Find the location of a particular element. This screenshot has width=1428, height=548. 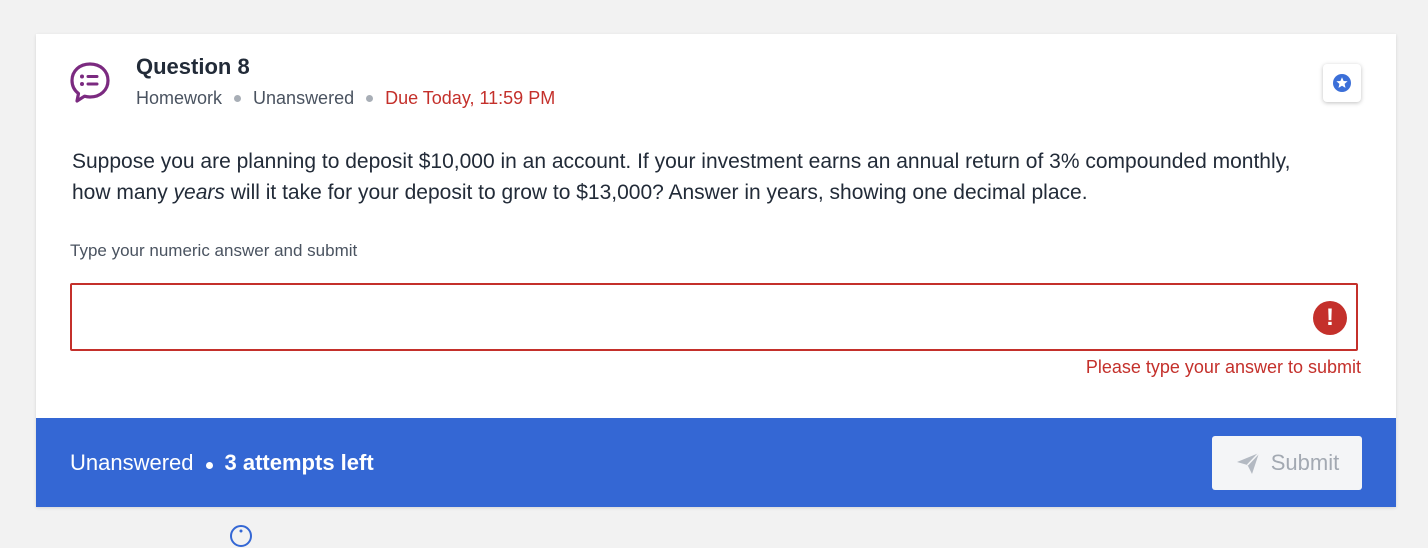

error-message: Please type your answer to submit is located at coordinates (1223, 367).